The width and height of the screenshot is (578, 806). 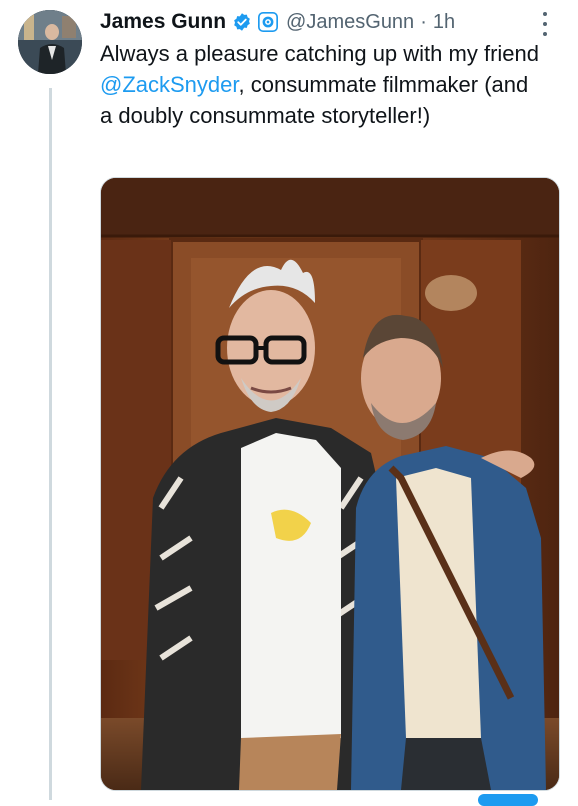 What do you see at coordinates (242, 22) in the screenshot?
I see `verified-badge-icon` at bounding box center [242, 22].